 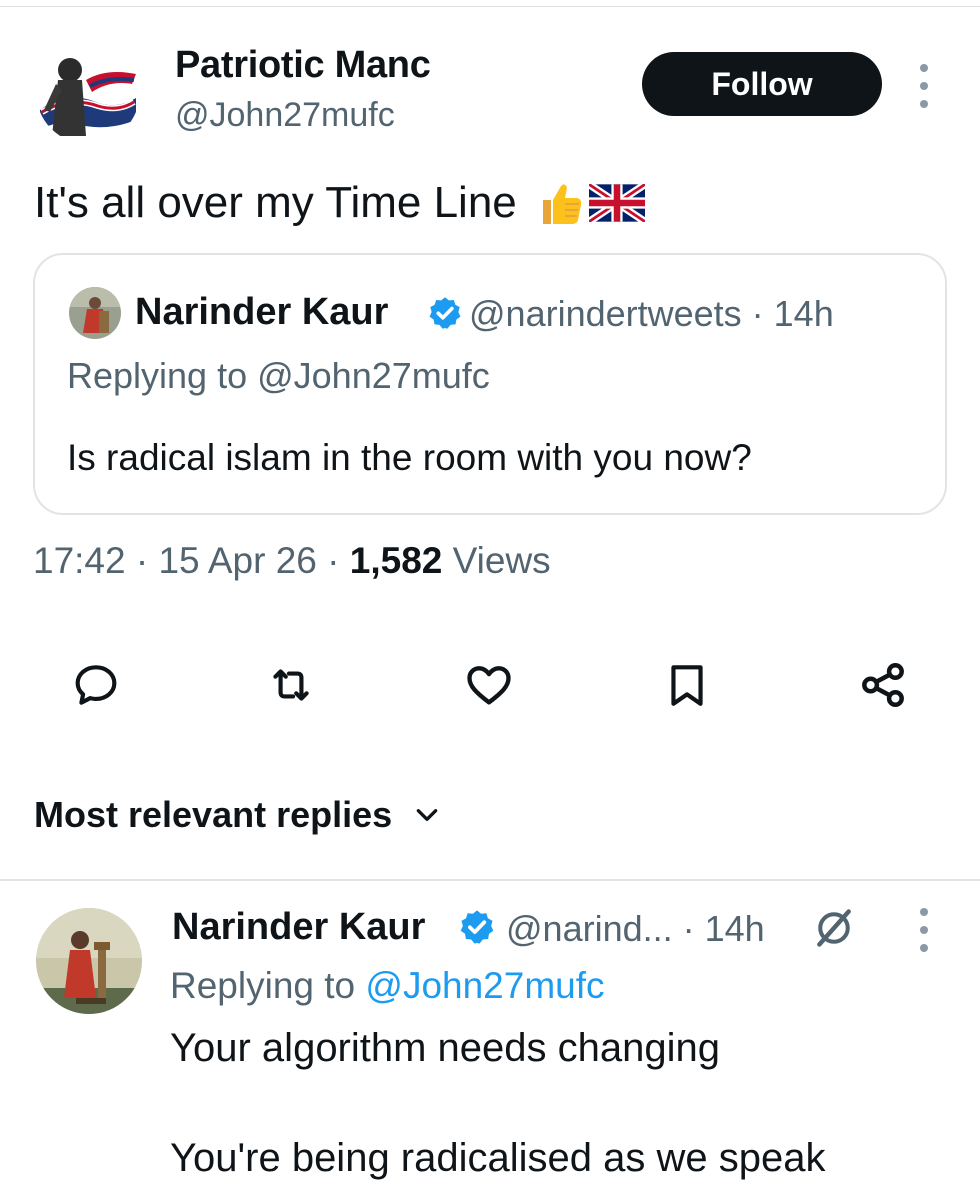 What do you see at coordinates (635, 929) in the screenshot?
I see `reply-handle-time: @narind... · 14h` at bounding box center [635, 929].